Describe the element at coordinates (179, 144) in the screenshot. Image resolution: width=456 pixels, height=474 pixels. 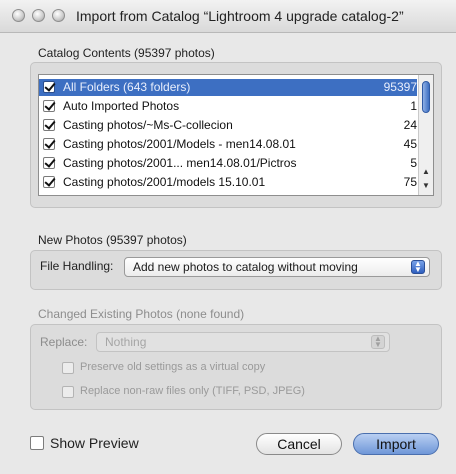
I see `folder-label: Casting photos/2001/Models - men14.08.01` at that location.